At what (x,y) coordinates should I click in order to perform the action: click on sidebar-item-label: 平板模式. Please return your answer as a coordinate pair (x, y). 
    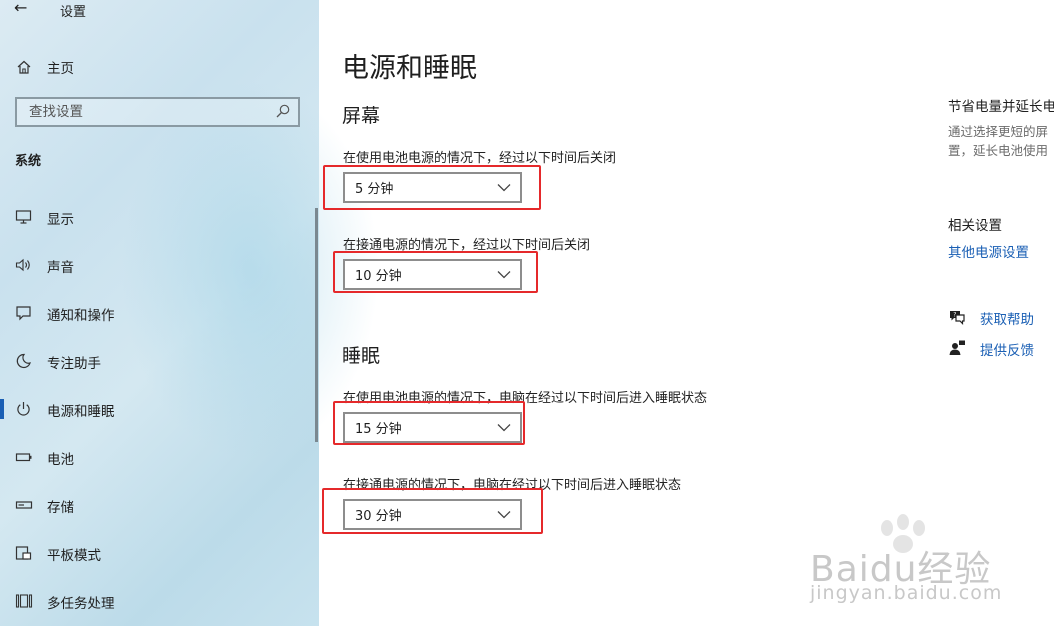
    Looking at the image, I should click on (74, 556).